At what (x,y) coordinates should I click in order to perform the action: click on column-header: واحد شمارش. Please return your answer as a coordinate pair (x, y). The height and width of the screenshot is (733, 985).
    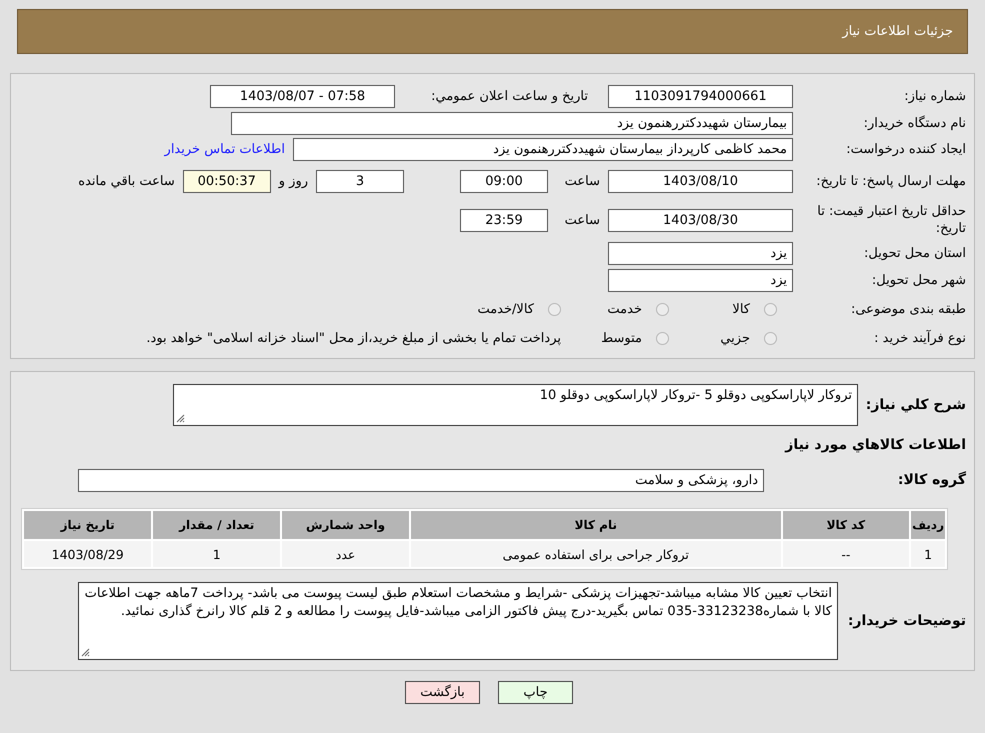
    Looking at the image, I should click on (346, 525).